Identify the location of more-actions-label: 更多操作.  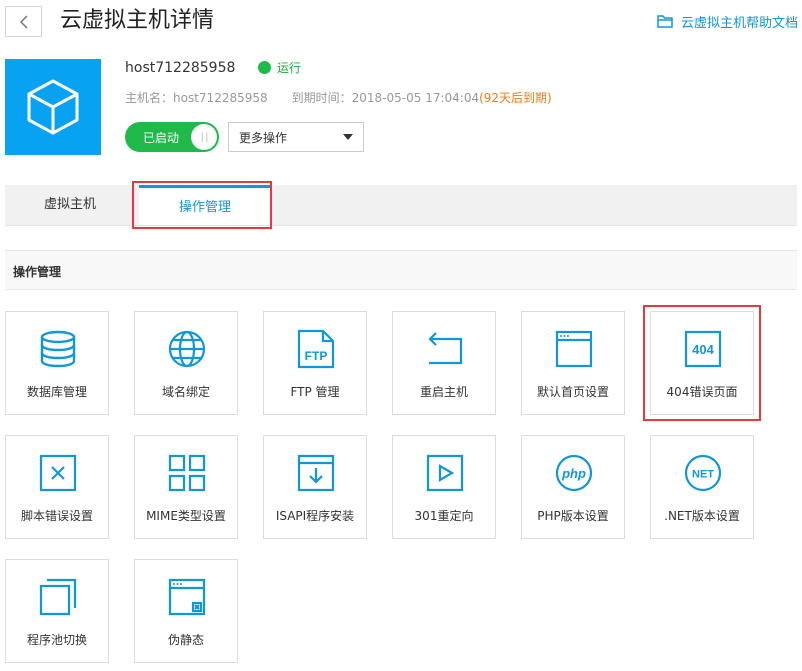
(263, 137).